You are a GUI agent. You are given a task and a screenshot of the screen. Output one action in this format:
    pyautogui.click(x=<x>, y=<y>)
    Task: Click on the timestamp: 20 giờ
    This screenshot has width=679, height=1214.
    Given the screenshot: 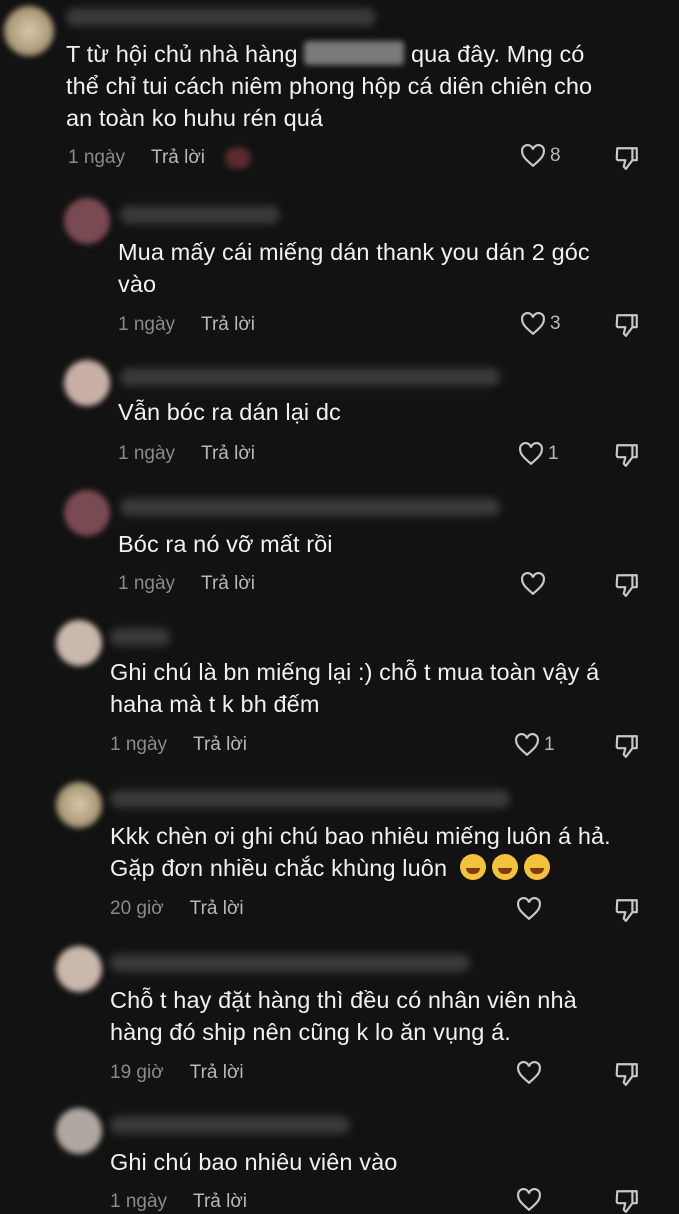 What is the action you would take?
    pyautogui.click(x=137, y=908)
    